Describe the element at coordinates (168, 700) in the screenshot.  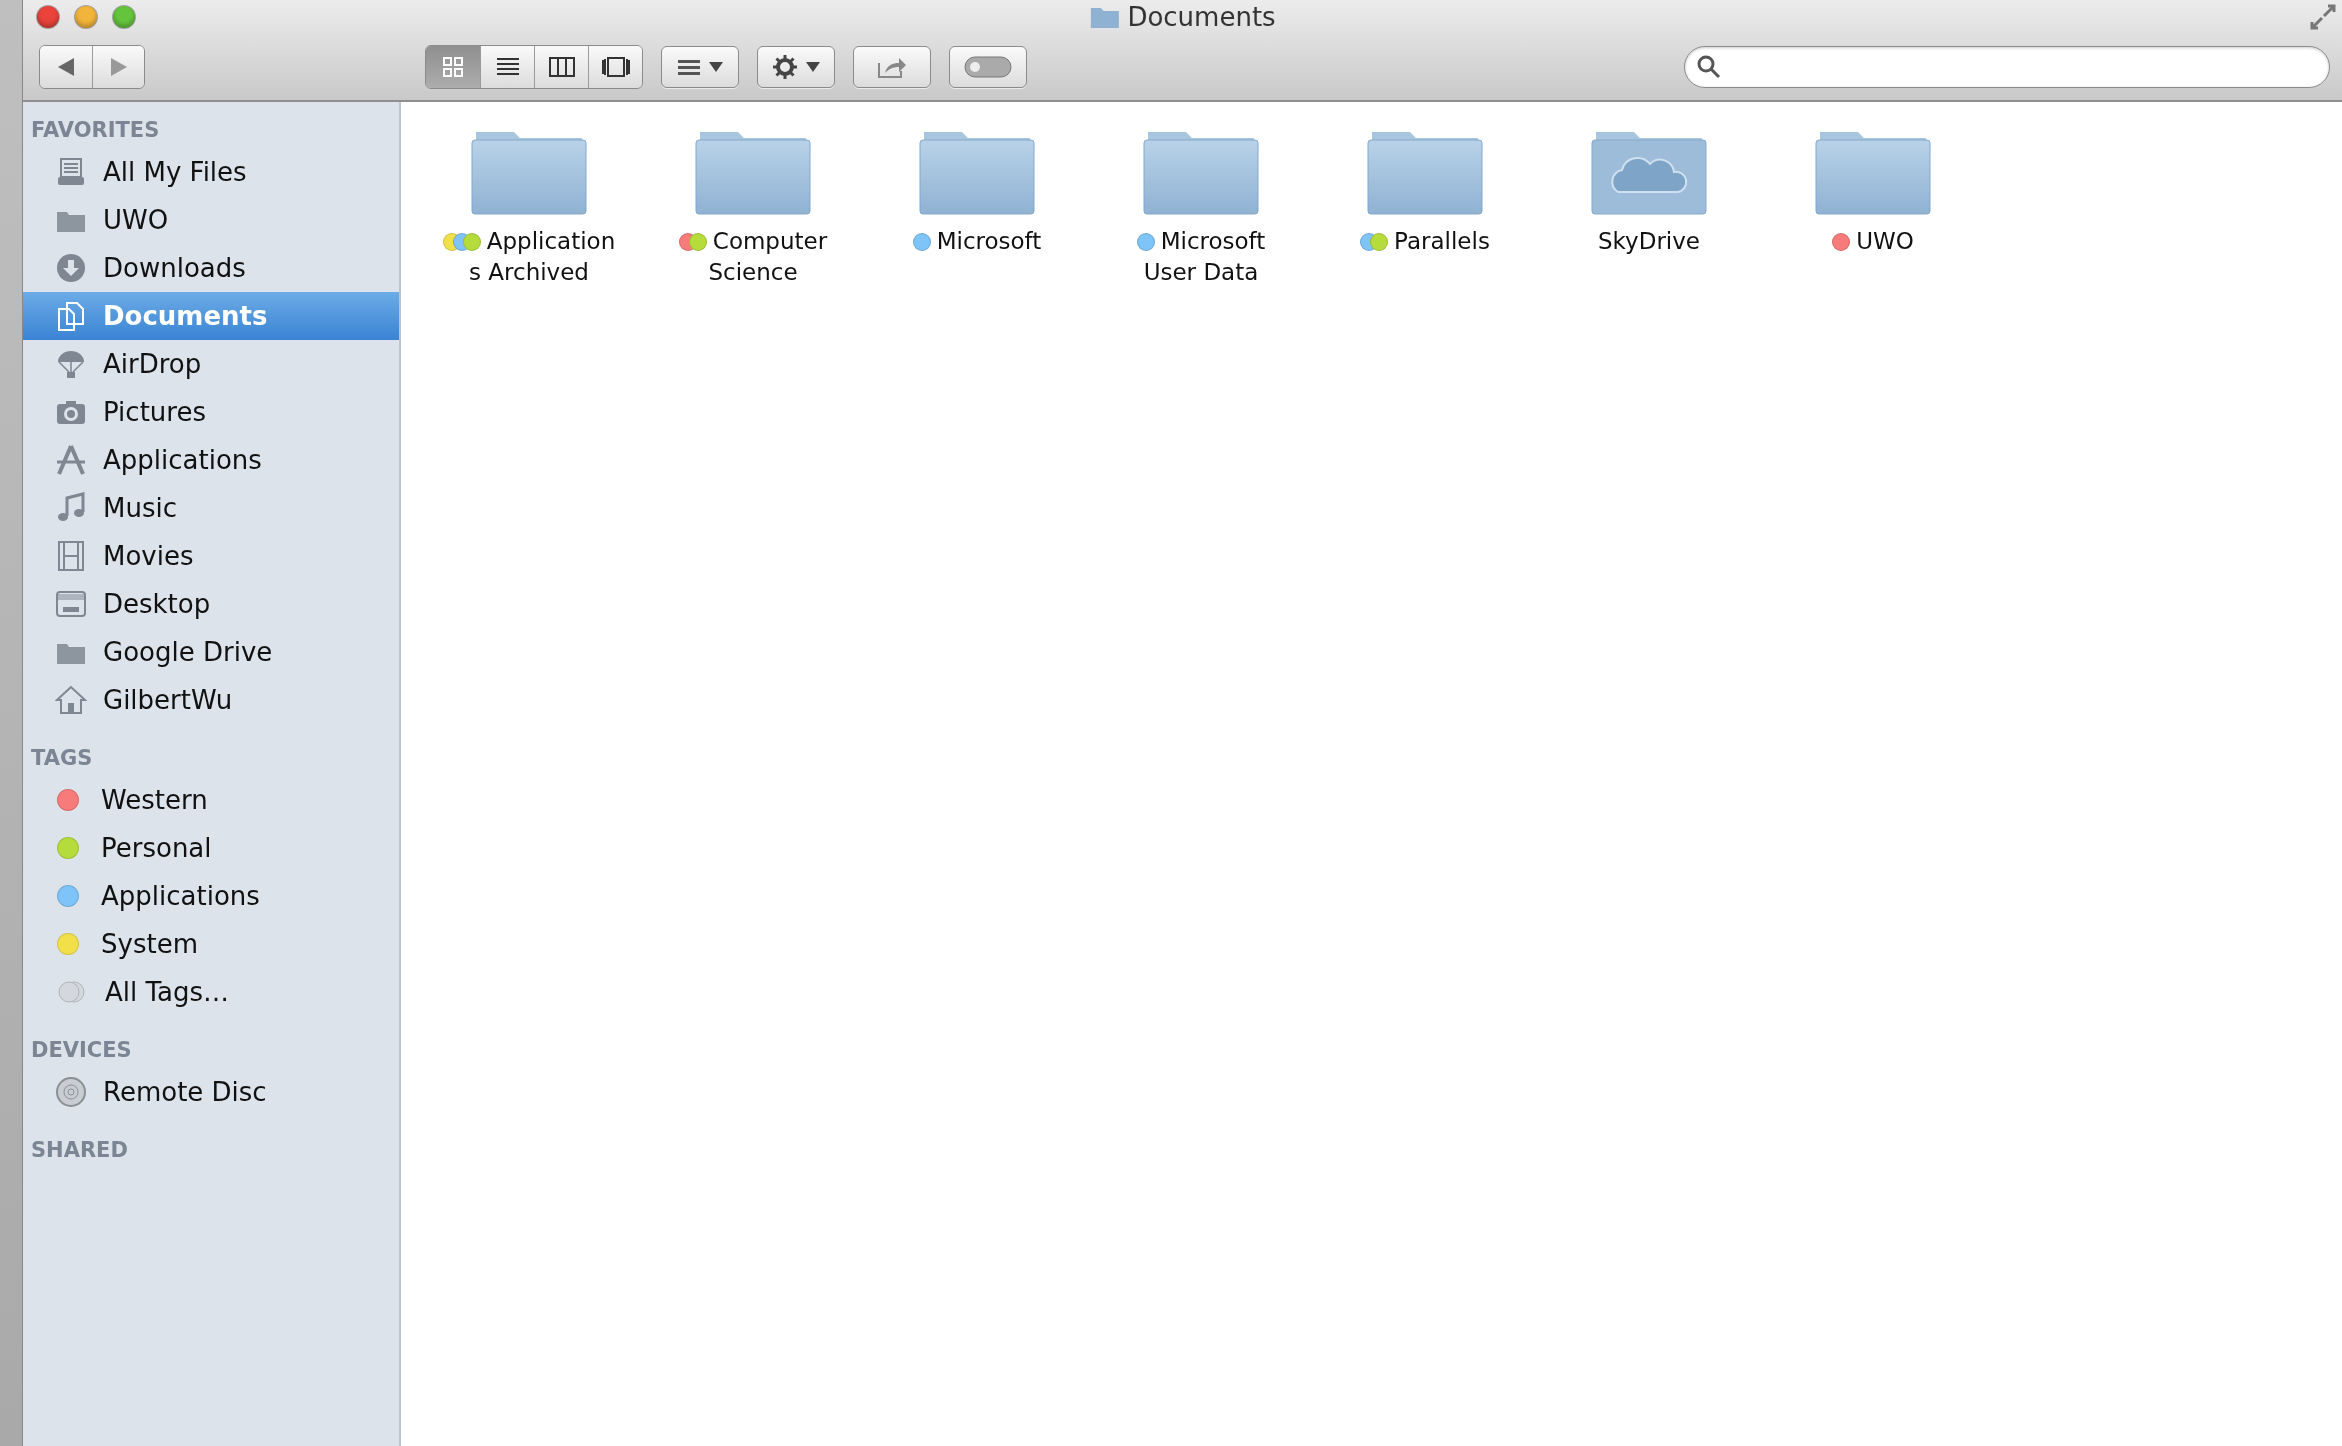
I see `sidebar-item-label: GilbertWu` at that location.